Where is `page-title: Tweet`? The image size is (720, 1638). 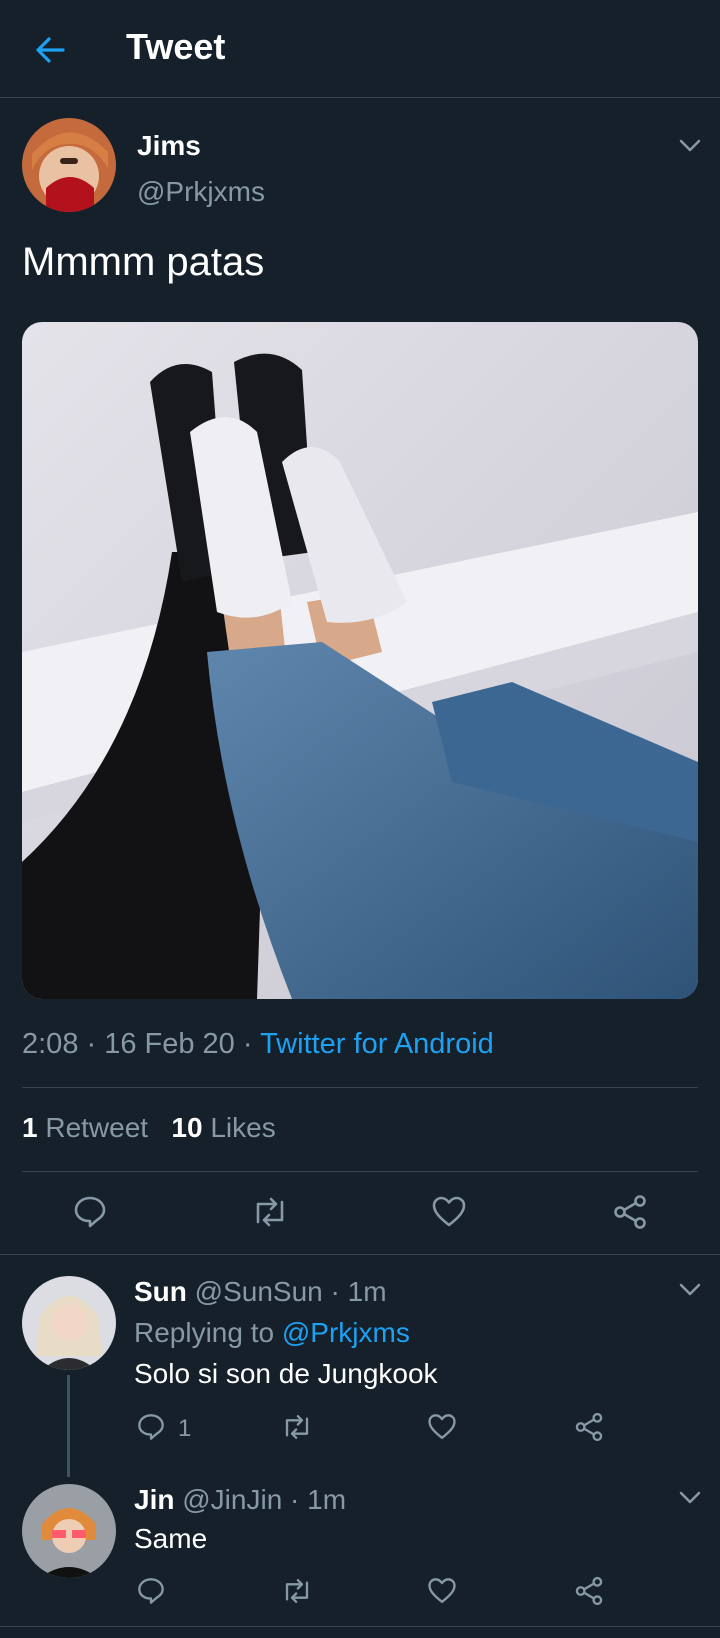 page-title: Tweet is located at coordinates (176, 46).